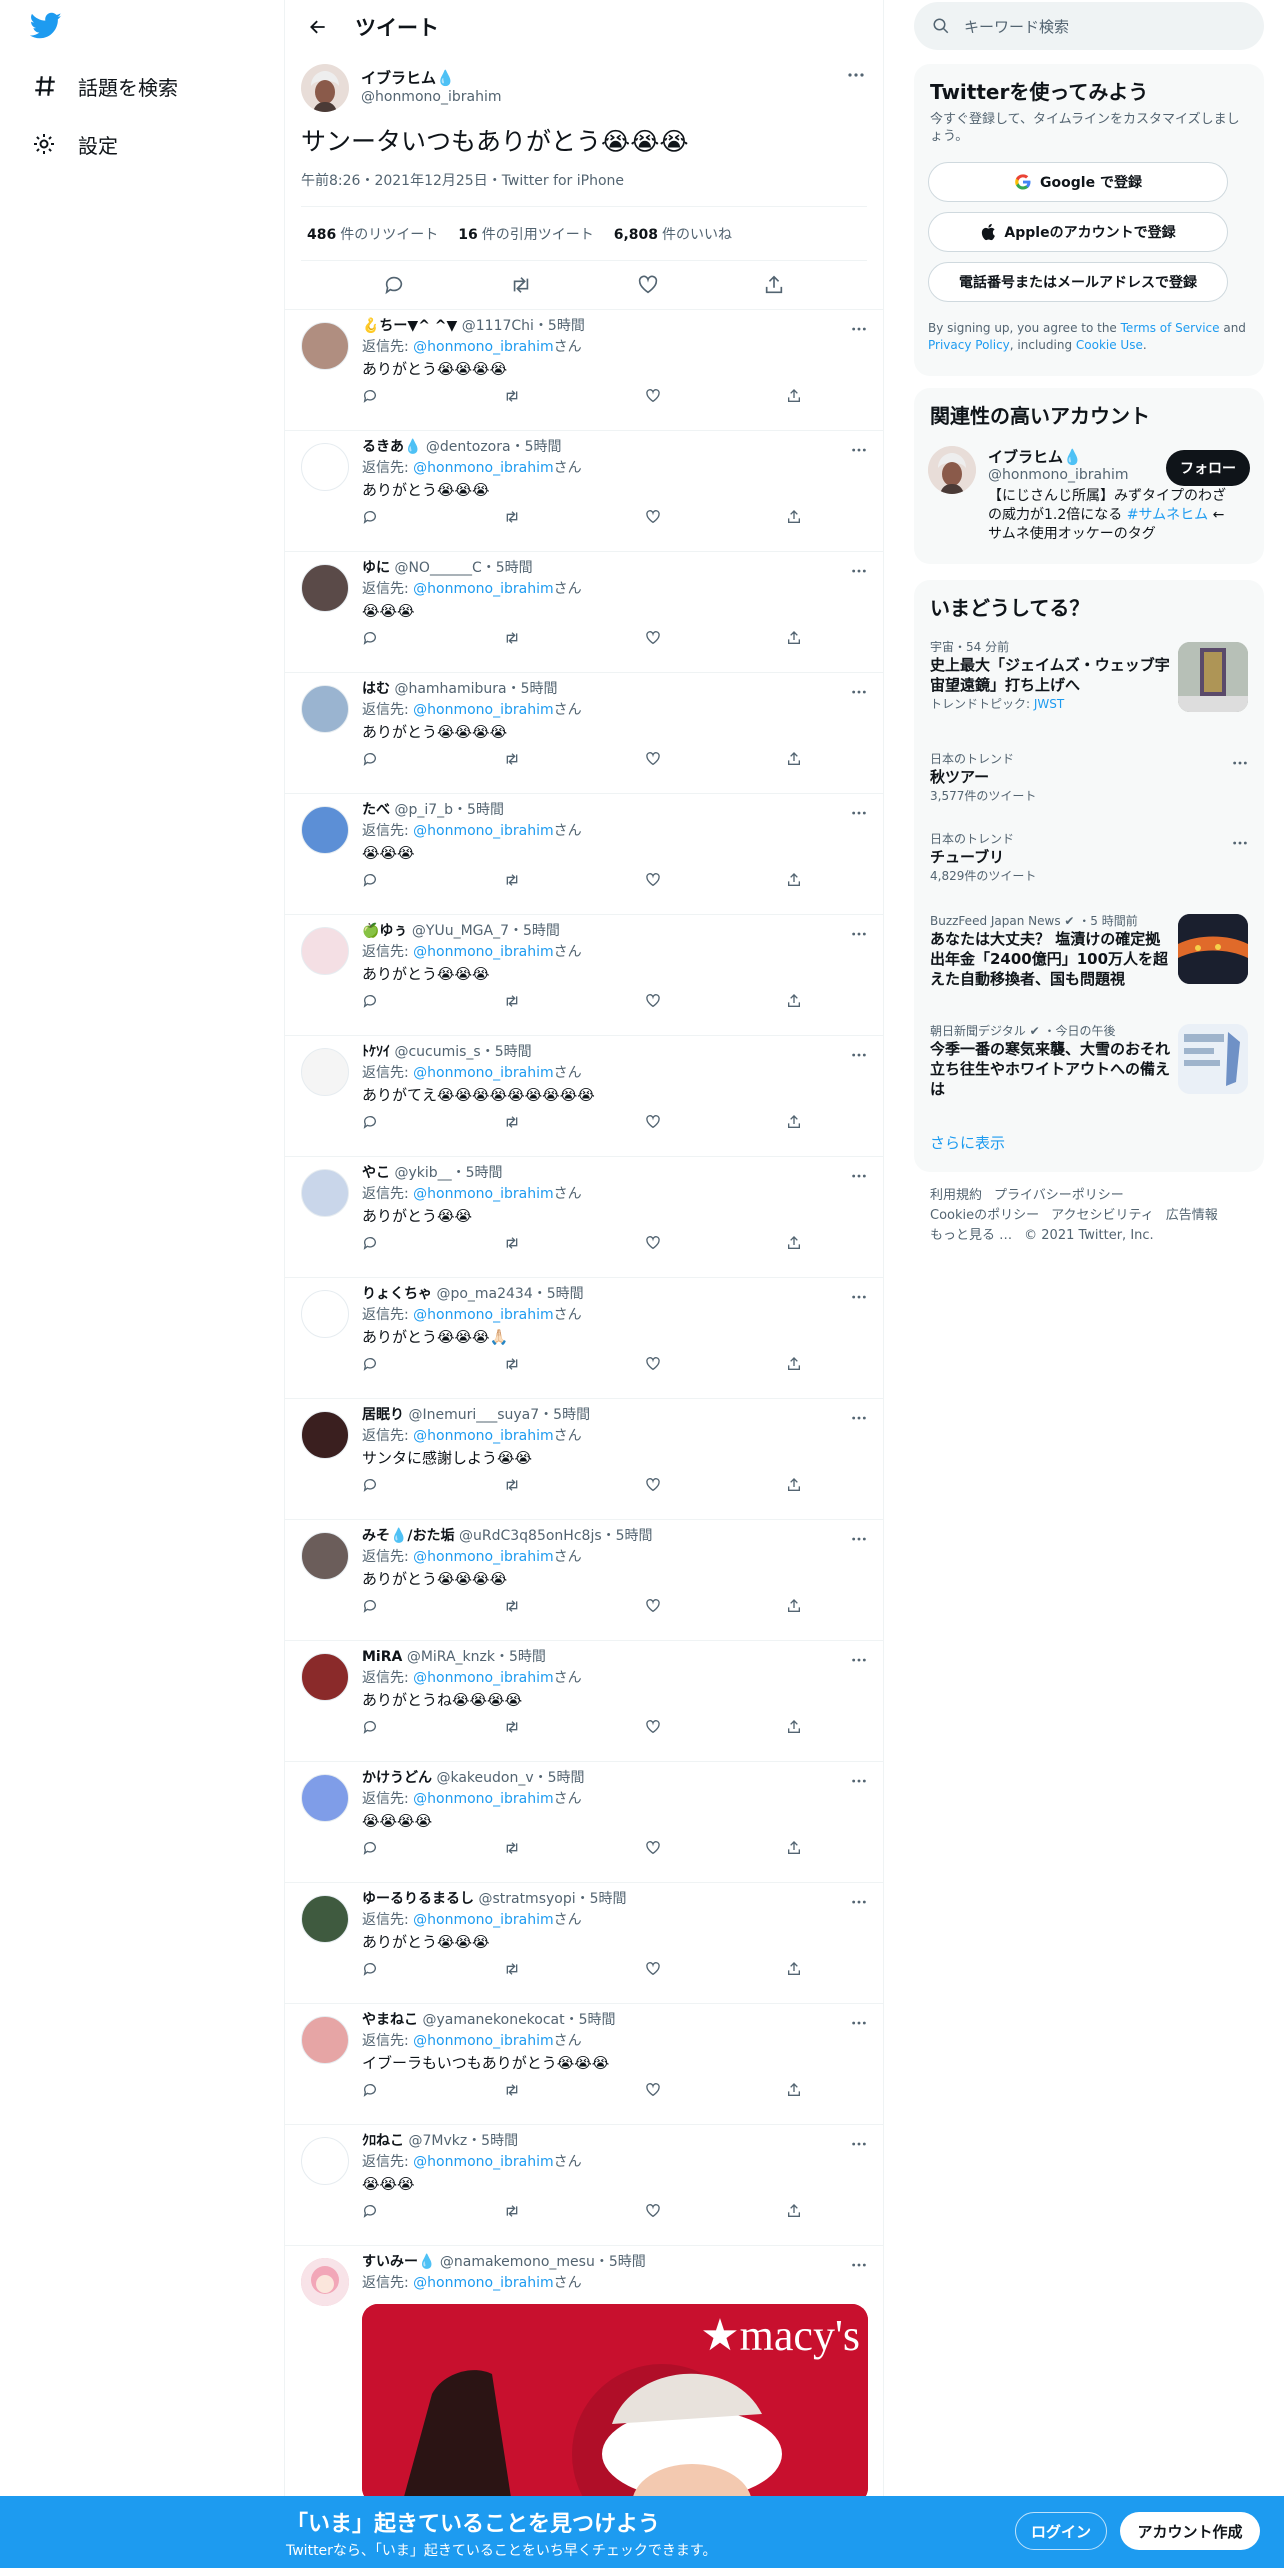 This screenshot has width=1284, height=2568. I want to click on reply-author-name: かけうどん, so click(397, 1778).